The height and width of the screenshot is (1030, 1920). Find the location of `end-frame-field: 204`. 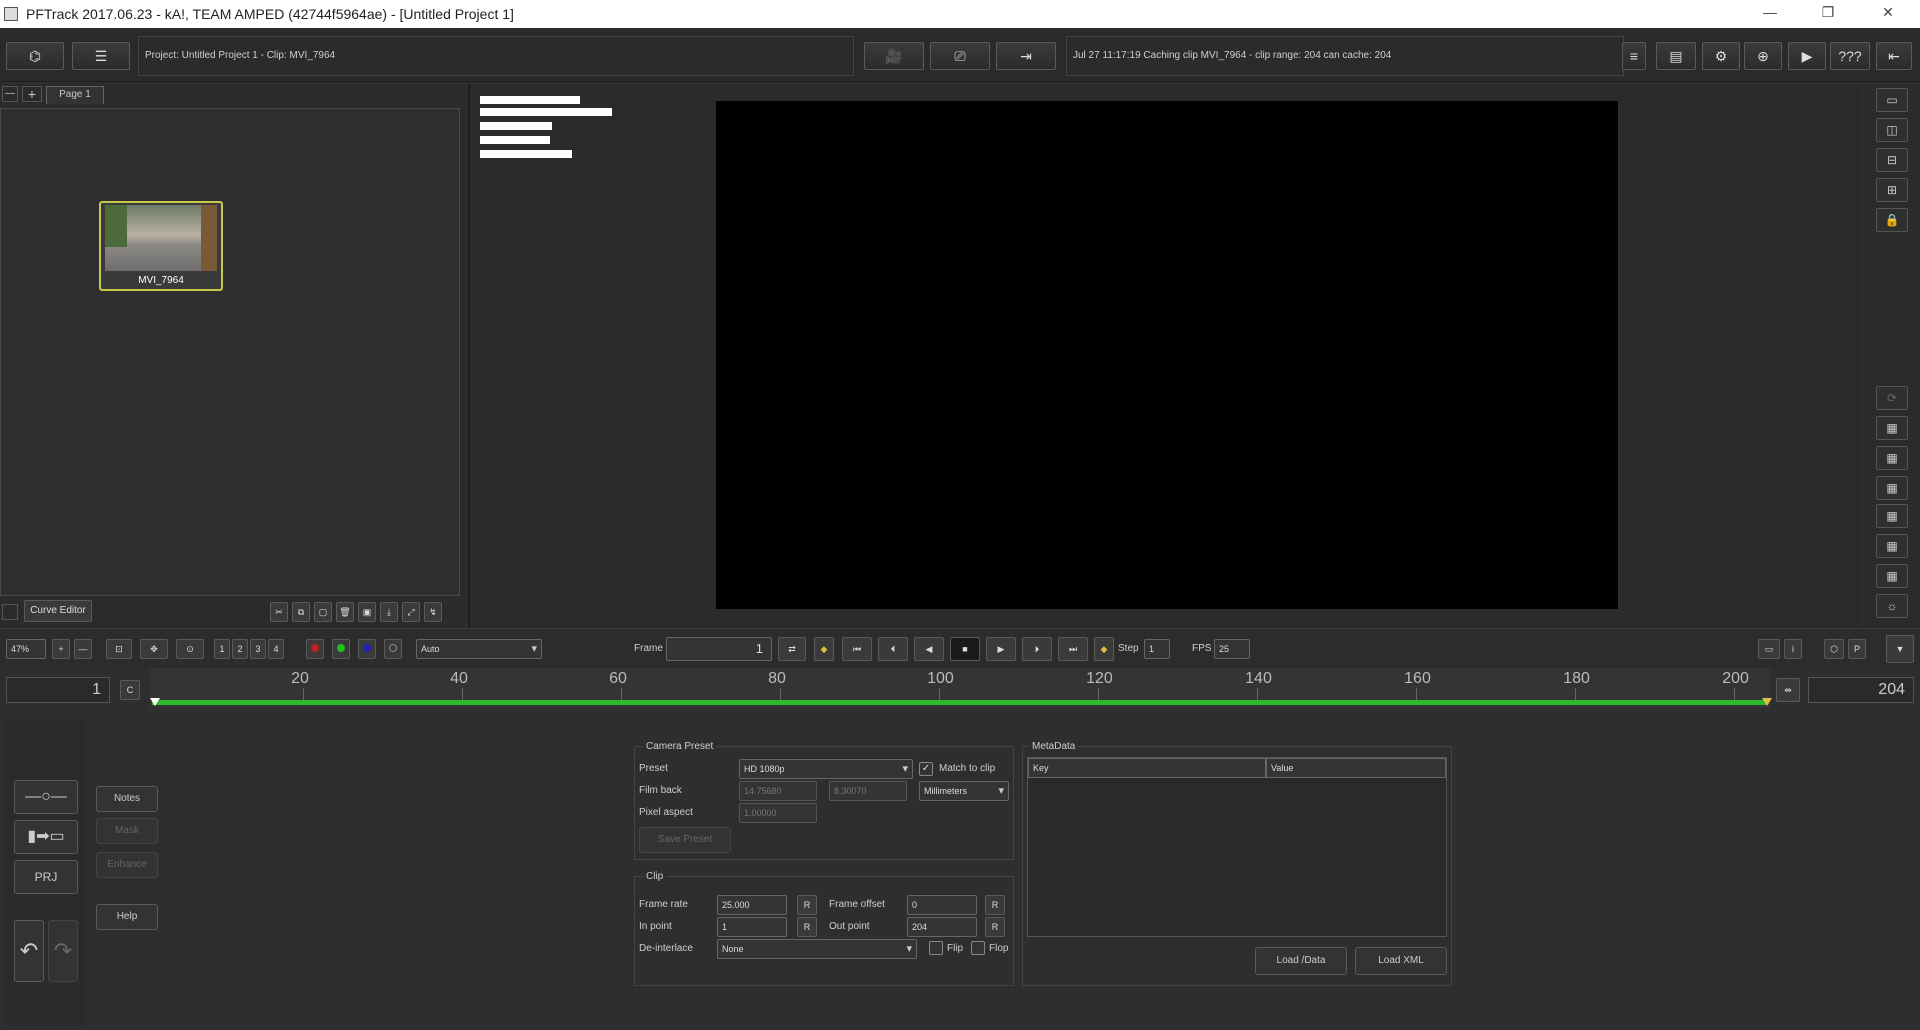

end-frame-field: 204 is located at coordinates (1861, 690).